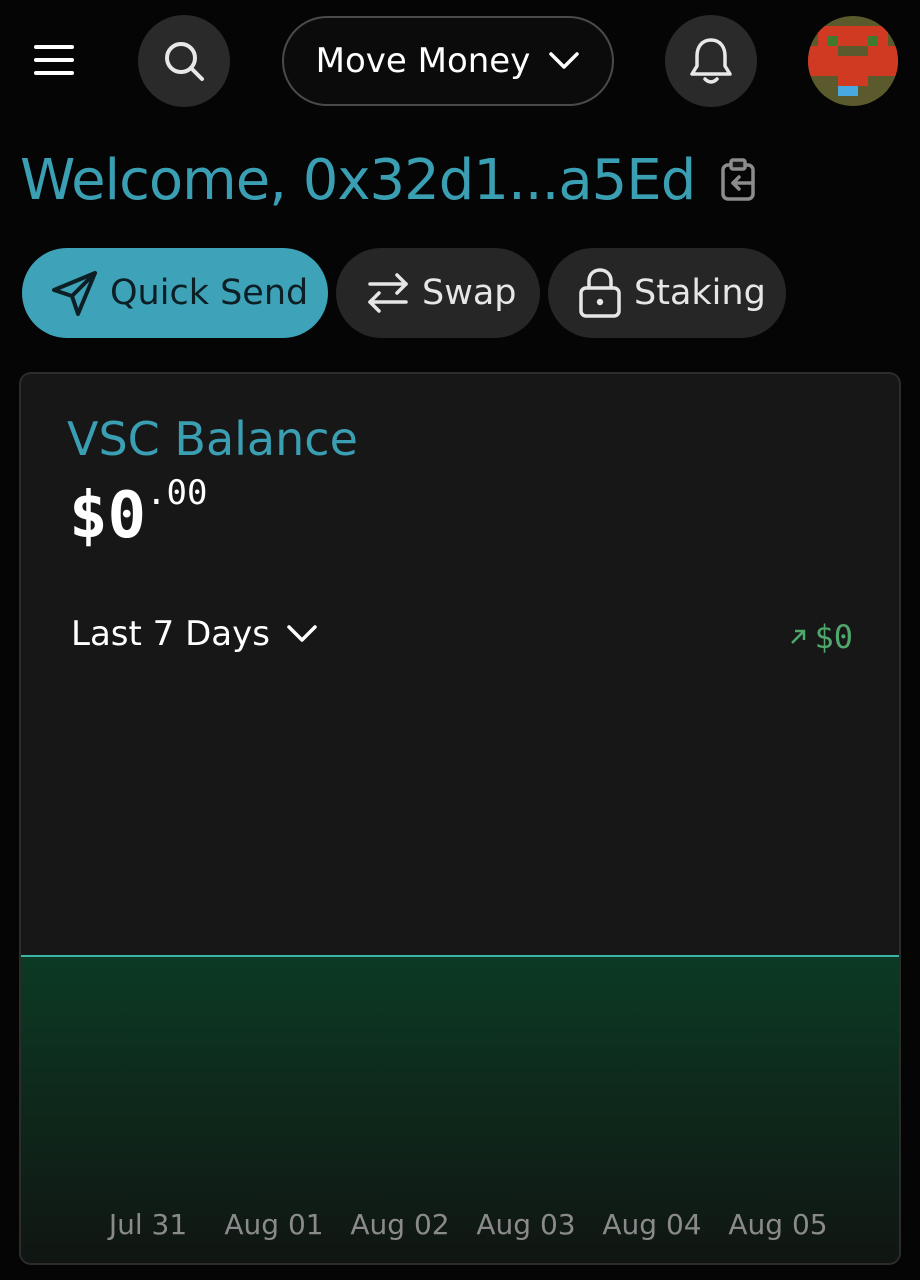 This screenshot has height=1280, width=920. Describe the element at coordinates (358, 180) in the screenshot. I see `welcome-text: Welcome, 0x32d1...a5Ed` at that location.